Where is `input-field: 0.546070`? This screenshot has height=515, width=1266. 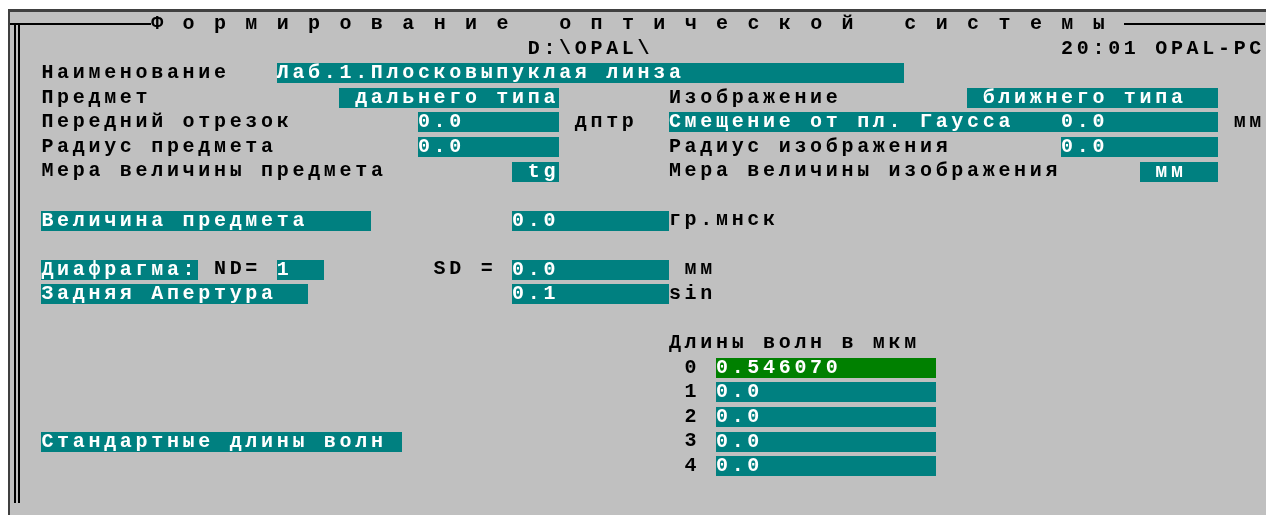
input-field: 0.546070 is located at coordinates (825, 367).